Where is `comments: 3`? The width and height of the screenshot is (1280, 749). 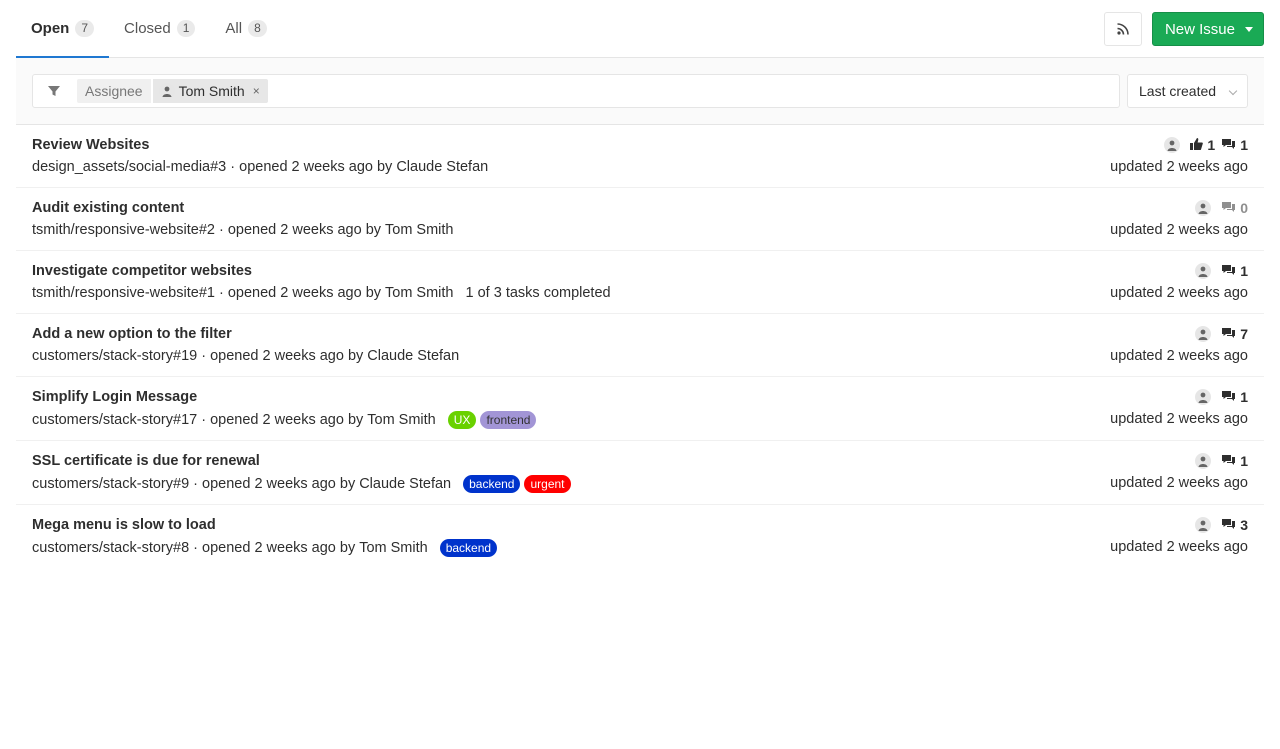
comments: 3 is located at coordinates (1234, 525).